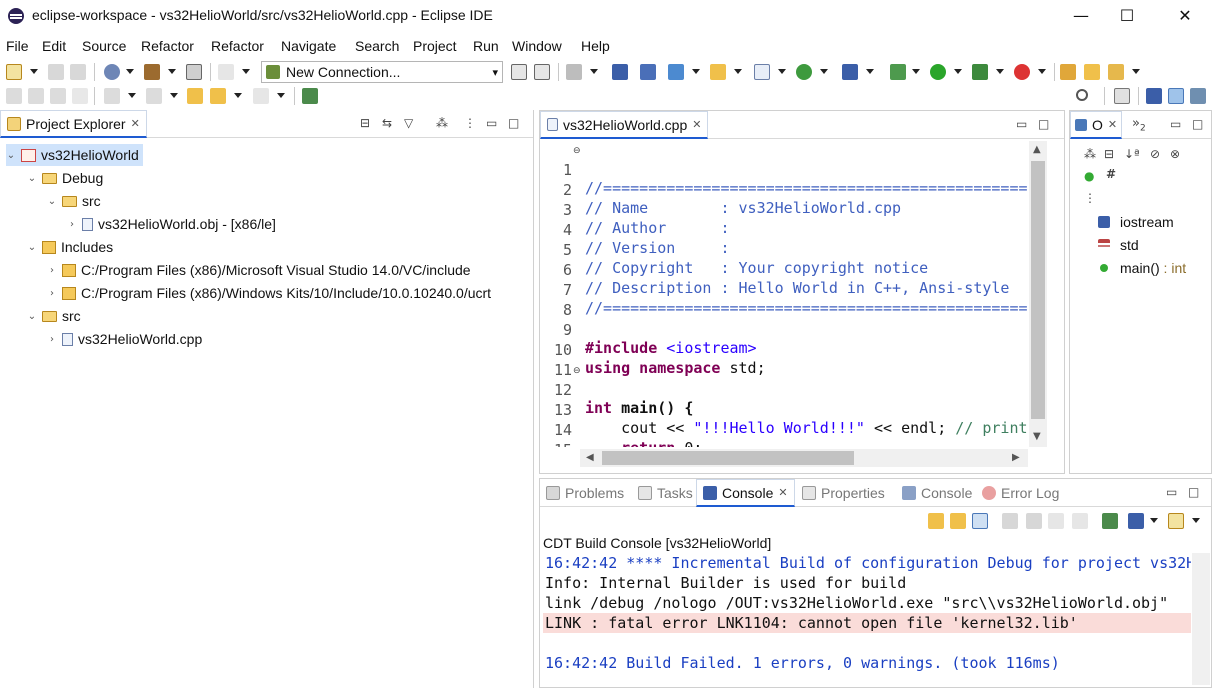  I want to click on code-line: 9 #include <iostream>, so click(784, 330).